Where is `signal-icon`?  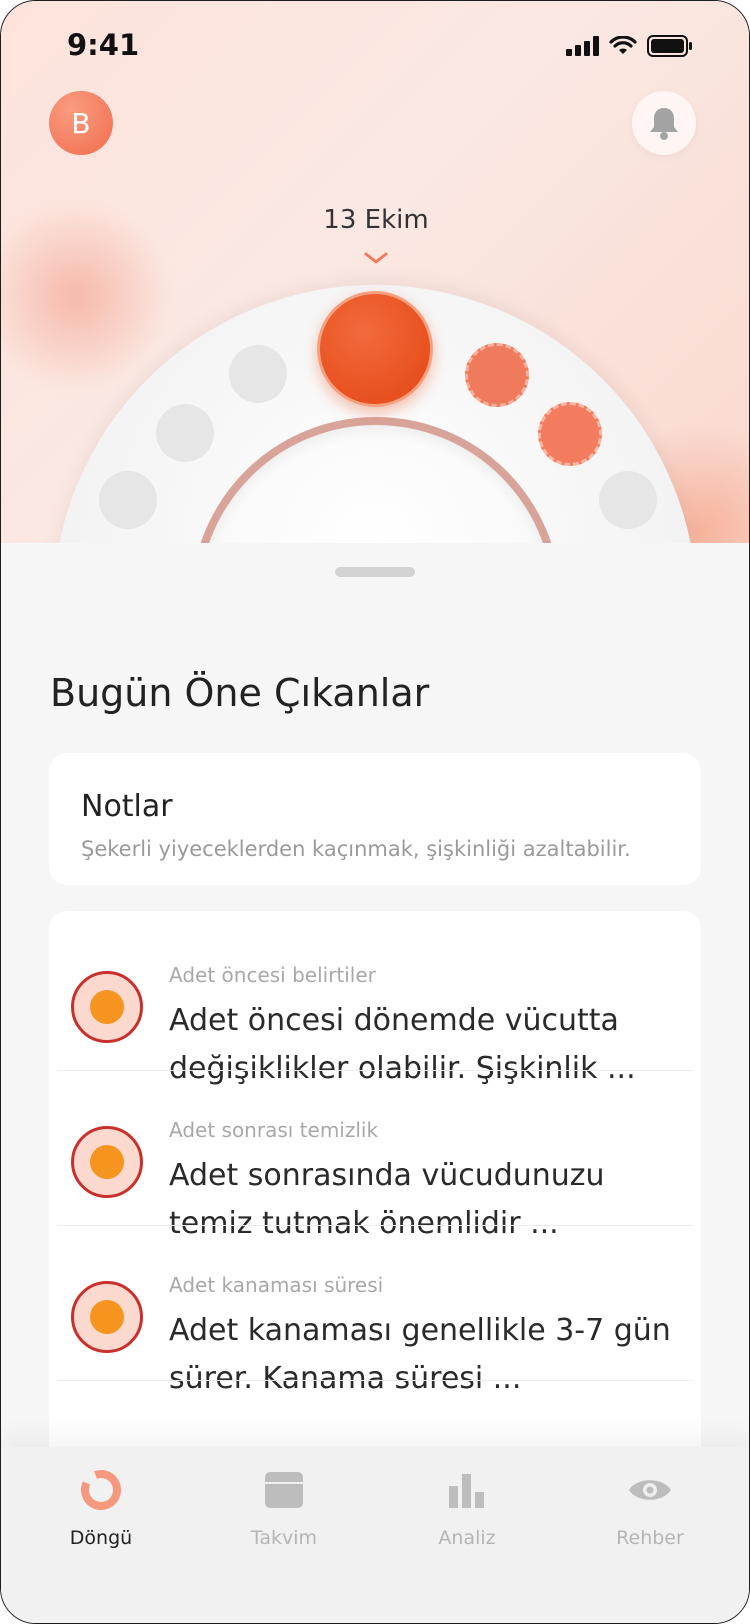
signal-icon is located at coordinates (582, 46).